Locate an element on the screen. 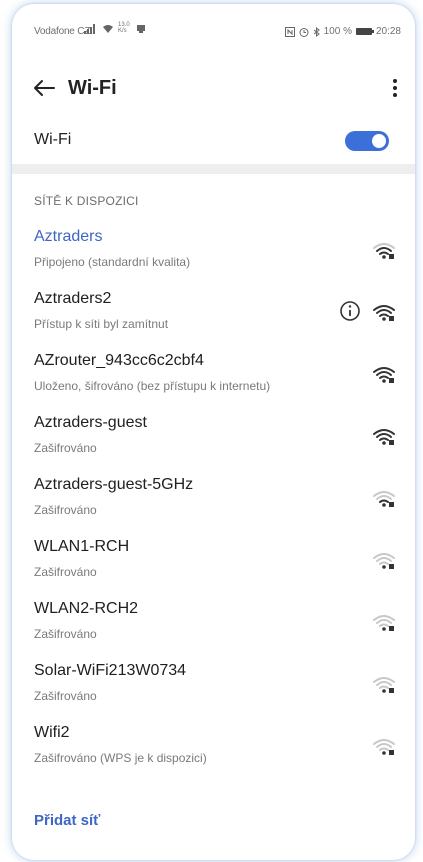 Image resolution: width=423 pixels, height=862 pixels. status-right: 100 % 20:28 is located at coordinates (342, 31).